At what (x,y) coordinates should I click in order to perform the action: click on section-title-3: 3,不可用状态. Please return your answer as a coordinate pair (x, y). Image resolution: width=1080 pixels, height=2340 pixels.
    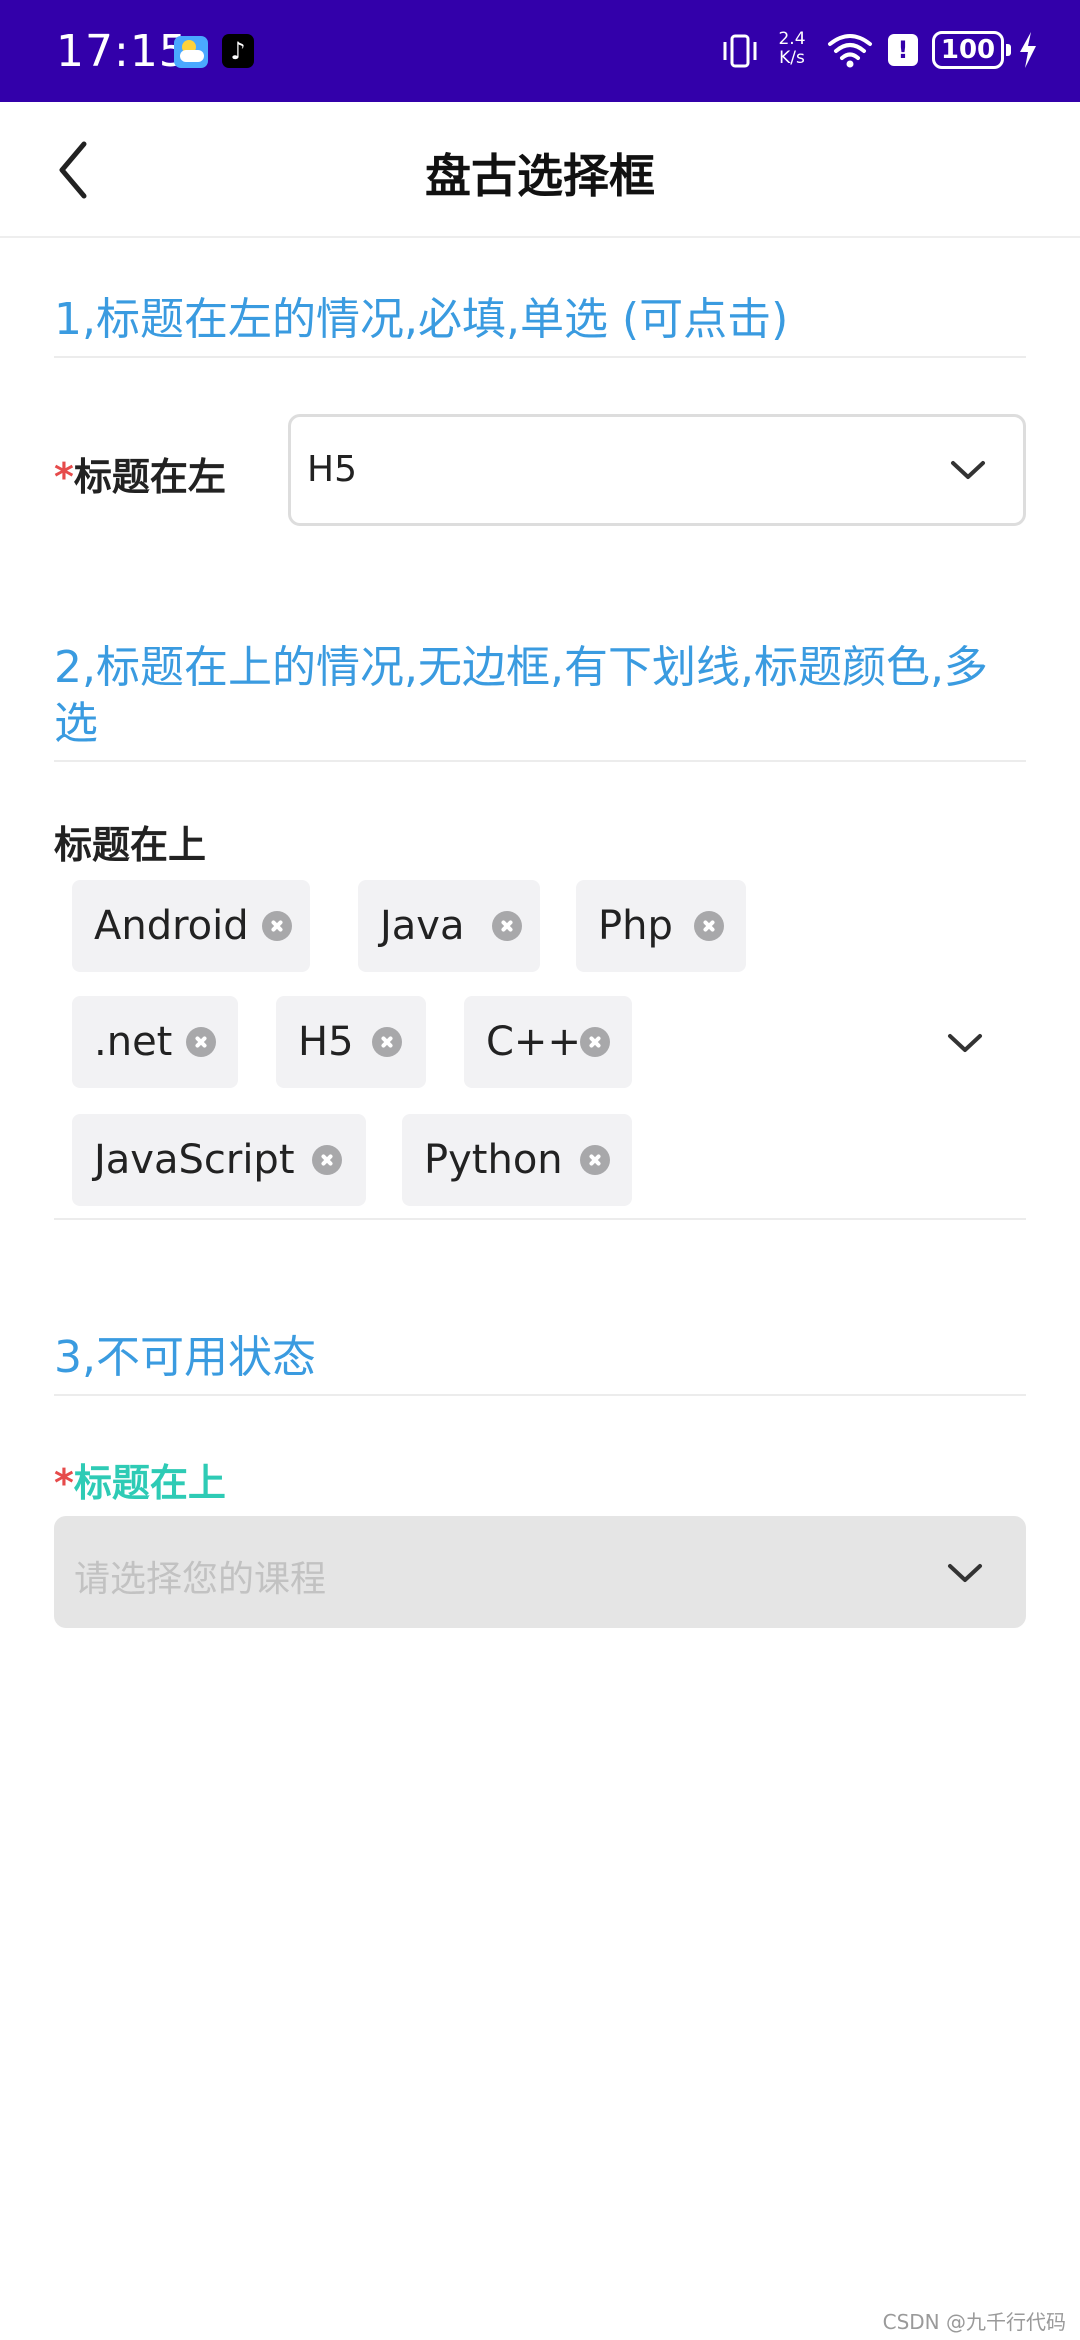
    Looking at the image, I should click on (540, 1363).